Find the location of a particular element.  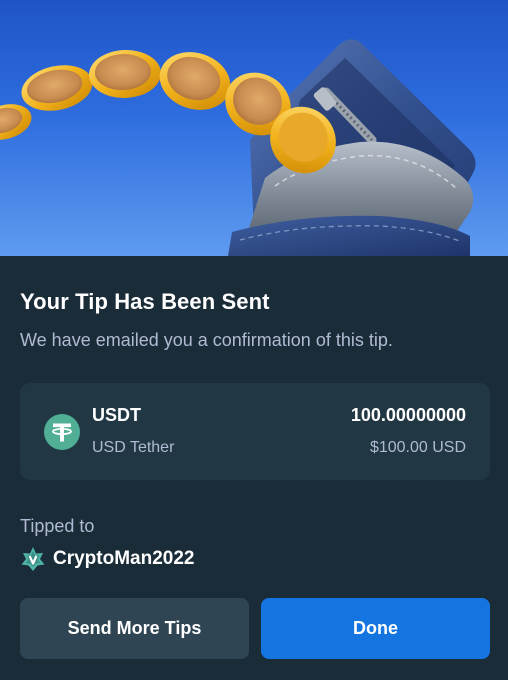

currency-name: USD Tether is located at coordinates (133, 447).